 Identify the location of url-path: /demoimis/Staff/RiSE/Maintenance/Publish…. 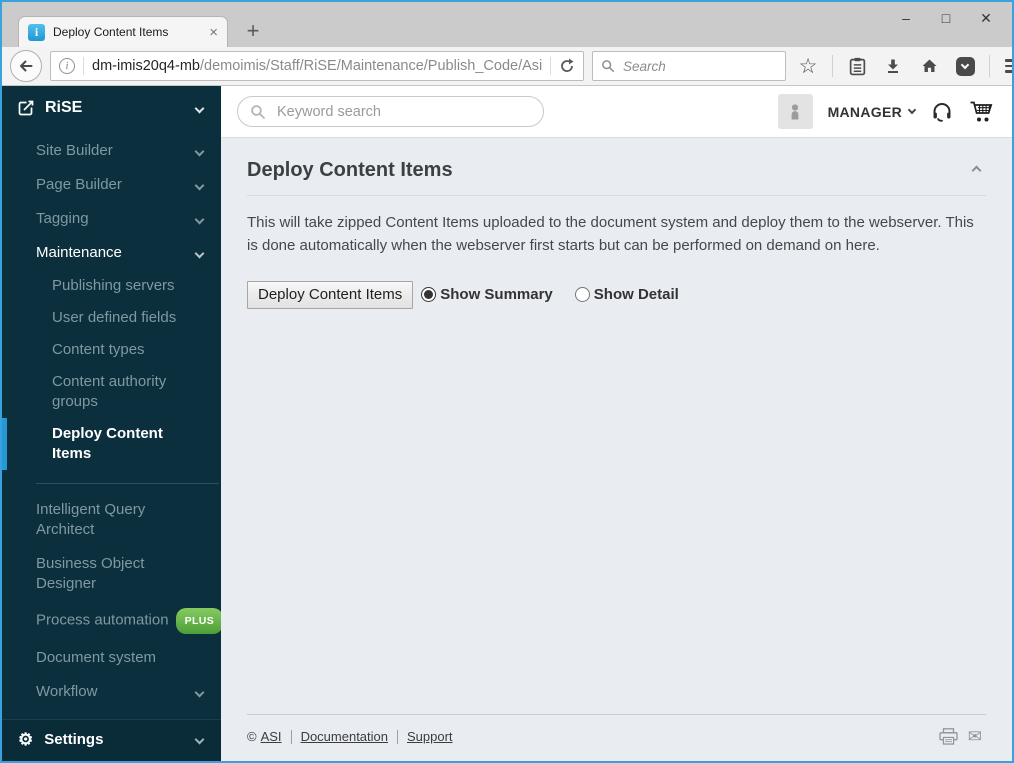
(370, 66).